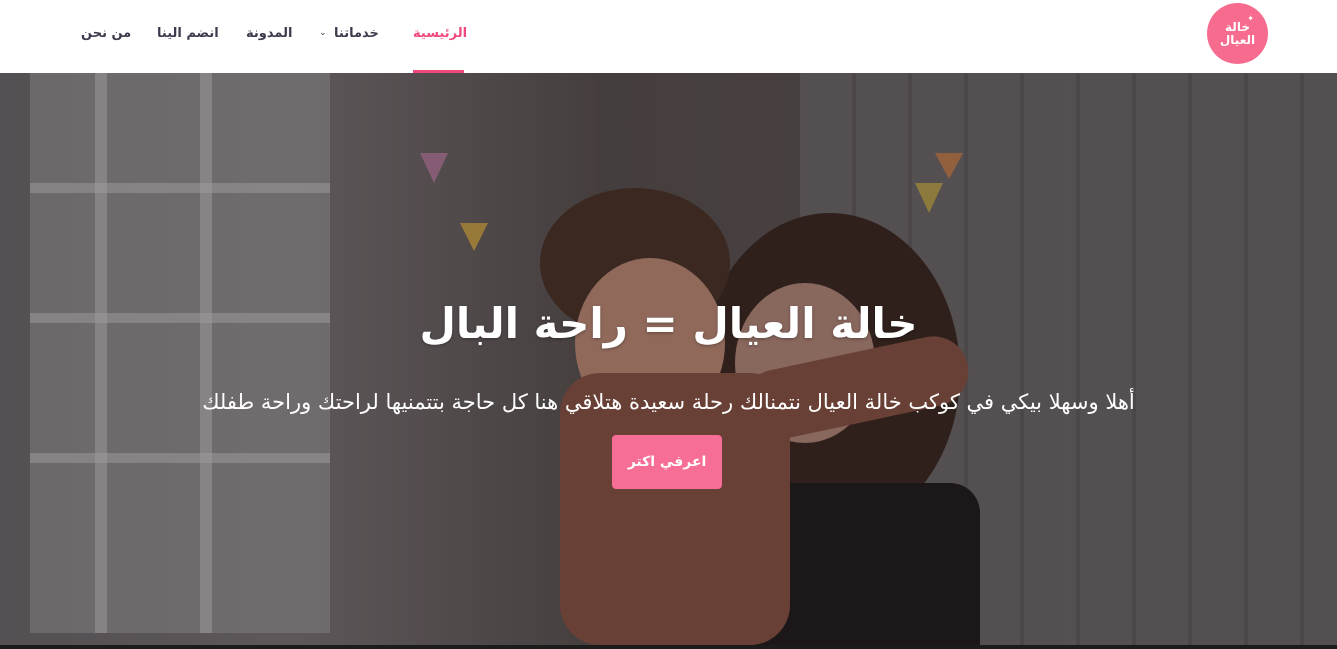 The height and width of the screenshot is (649, 1337). What do you see at coordinates (440, 34) in the screenshot?
I see `nav-item-home: الرئيسية` at bounding box center [440, 34].